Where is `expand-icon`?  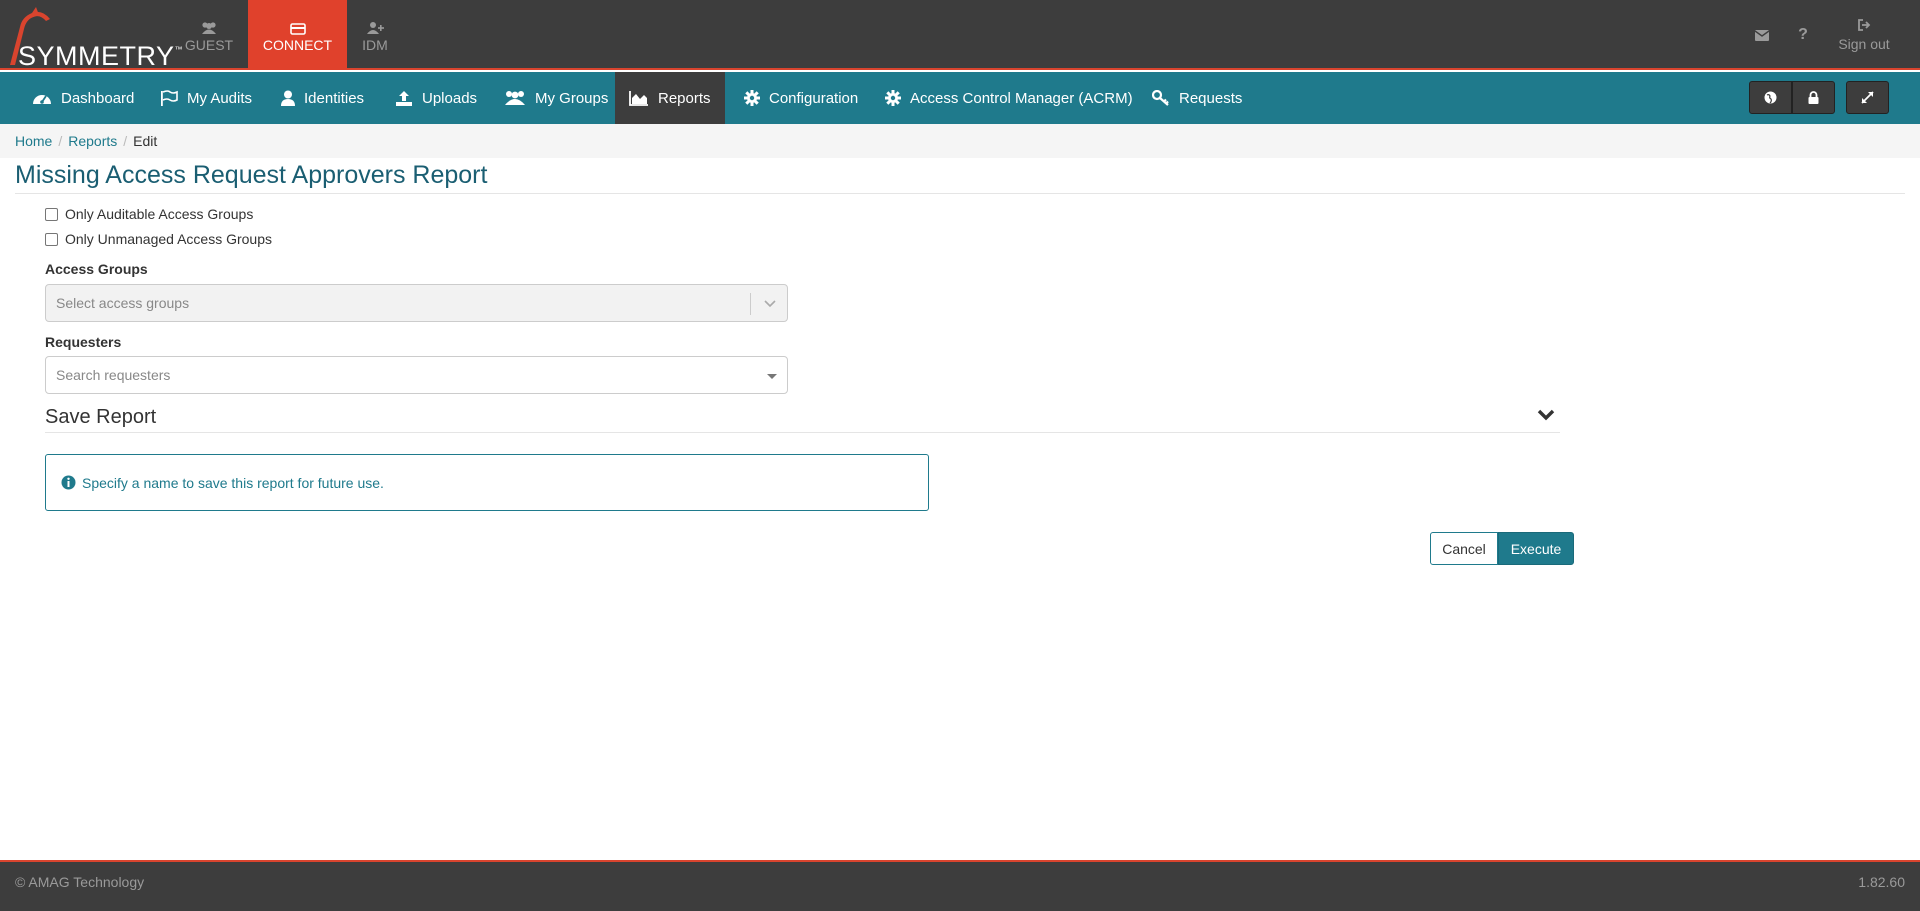 expand-icon is located at coordinates (1867, 97).